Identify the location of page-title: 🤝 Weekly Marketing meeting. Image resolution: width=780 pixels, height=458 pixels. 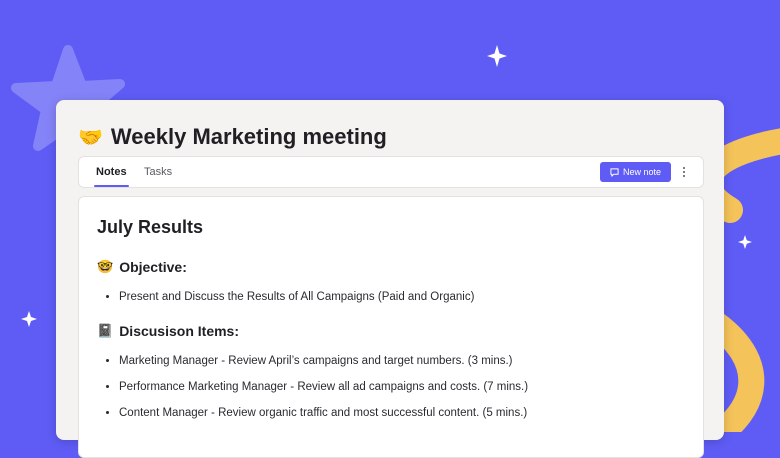
(232, 137).